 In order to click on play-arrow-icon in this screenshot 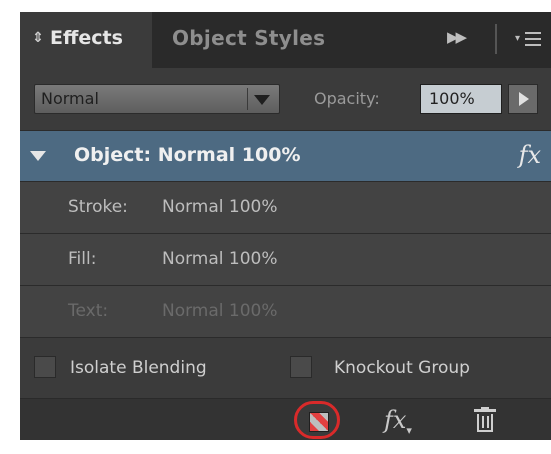, I will do `click(524, 99)`.